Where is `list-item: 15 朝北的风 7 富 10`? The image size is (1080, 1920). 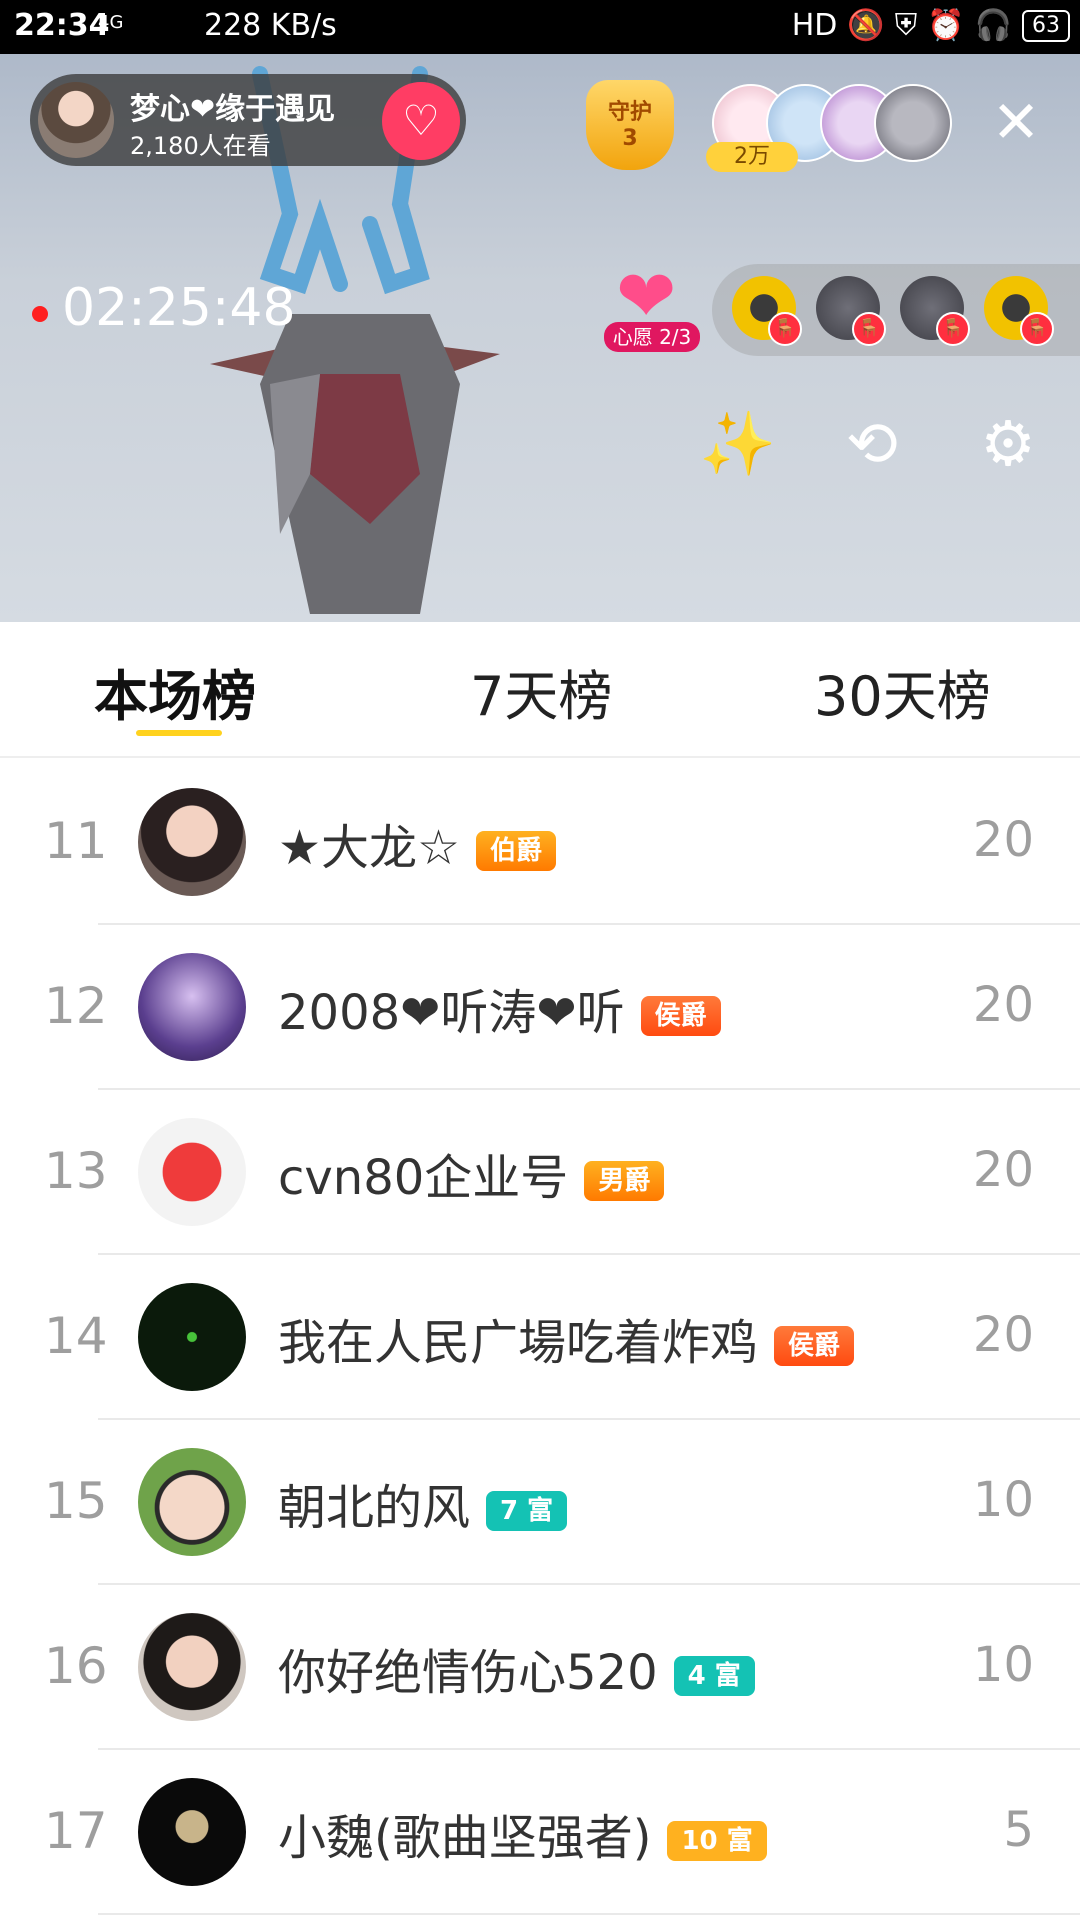
list-item: 15 朝北的风 7 富 10 is located at coordinates (540, 1502).